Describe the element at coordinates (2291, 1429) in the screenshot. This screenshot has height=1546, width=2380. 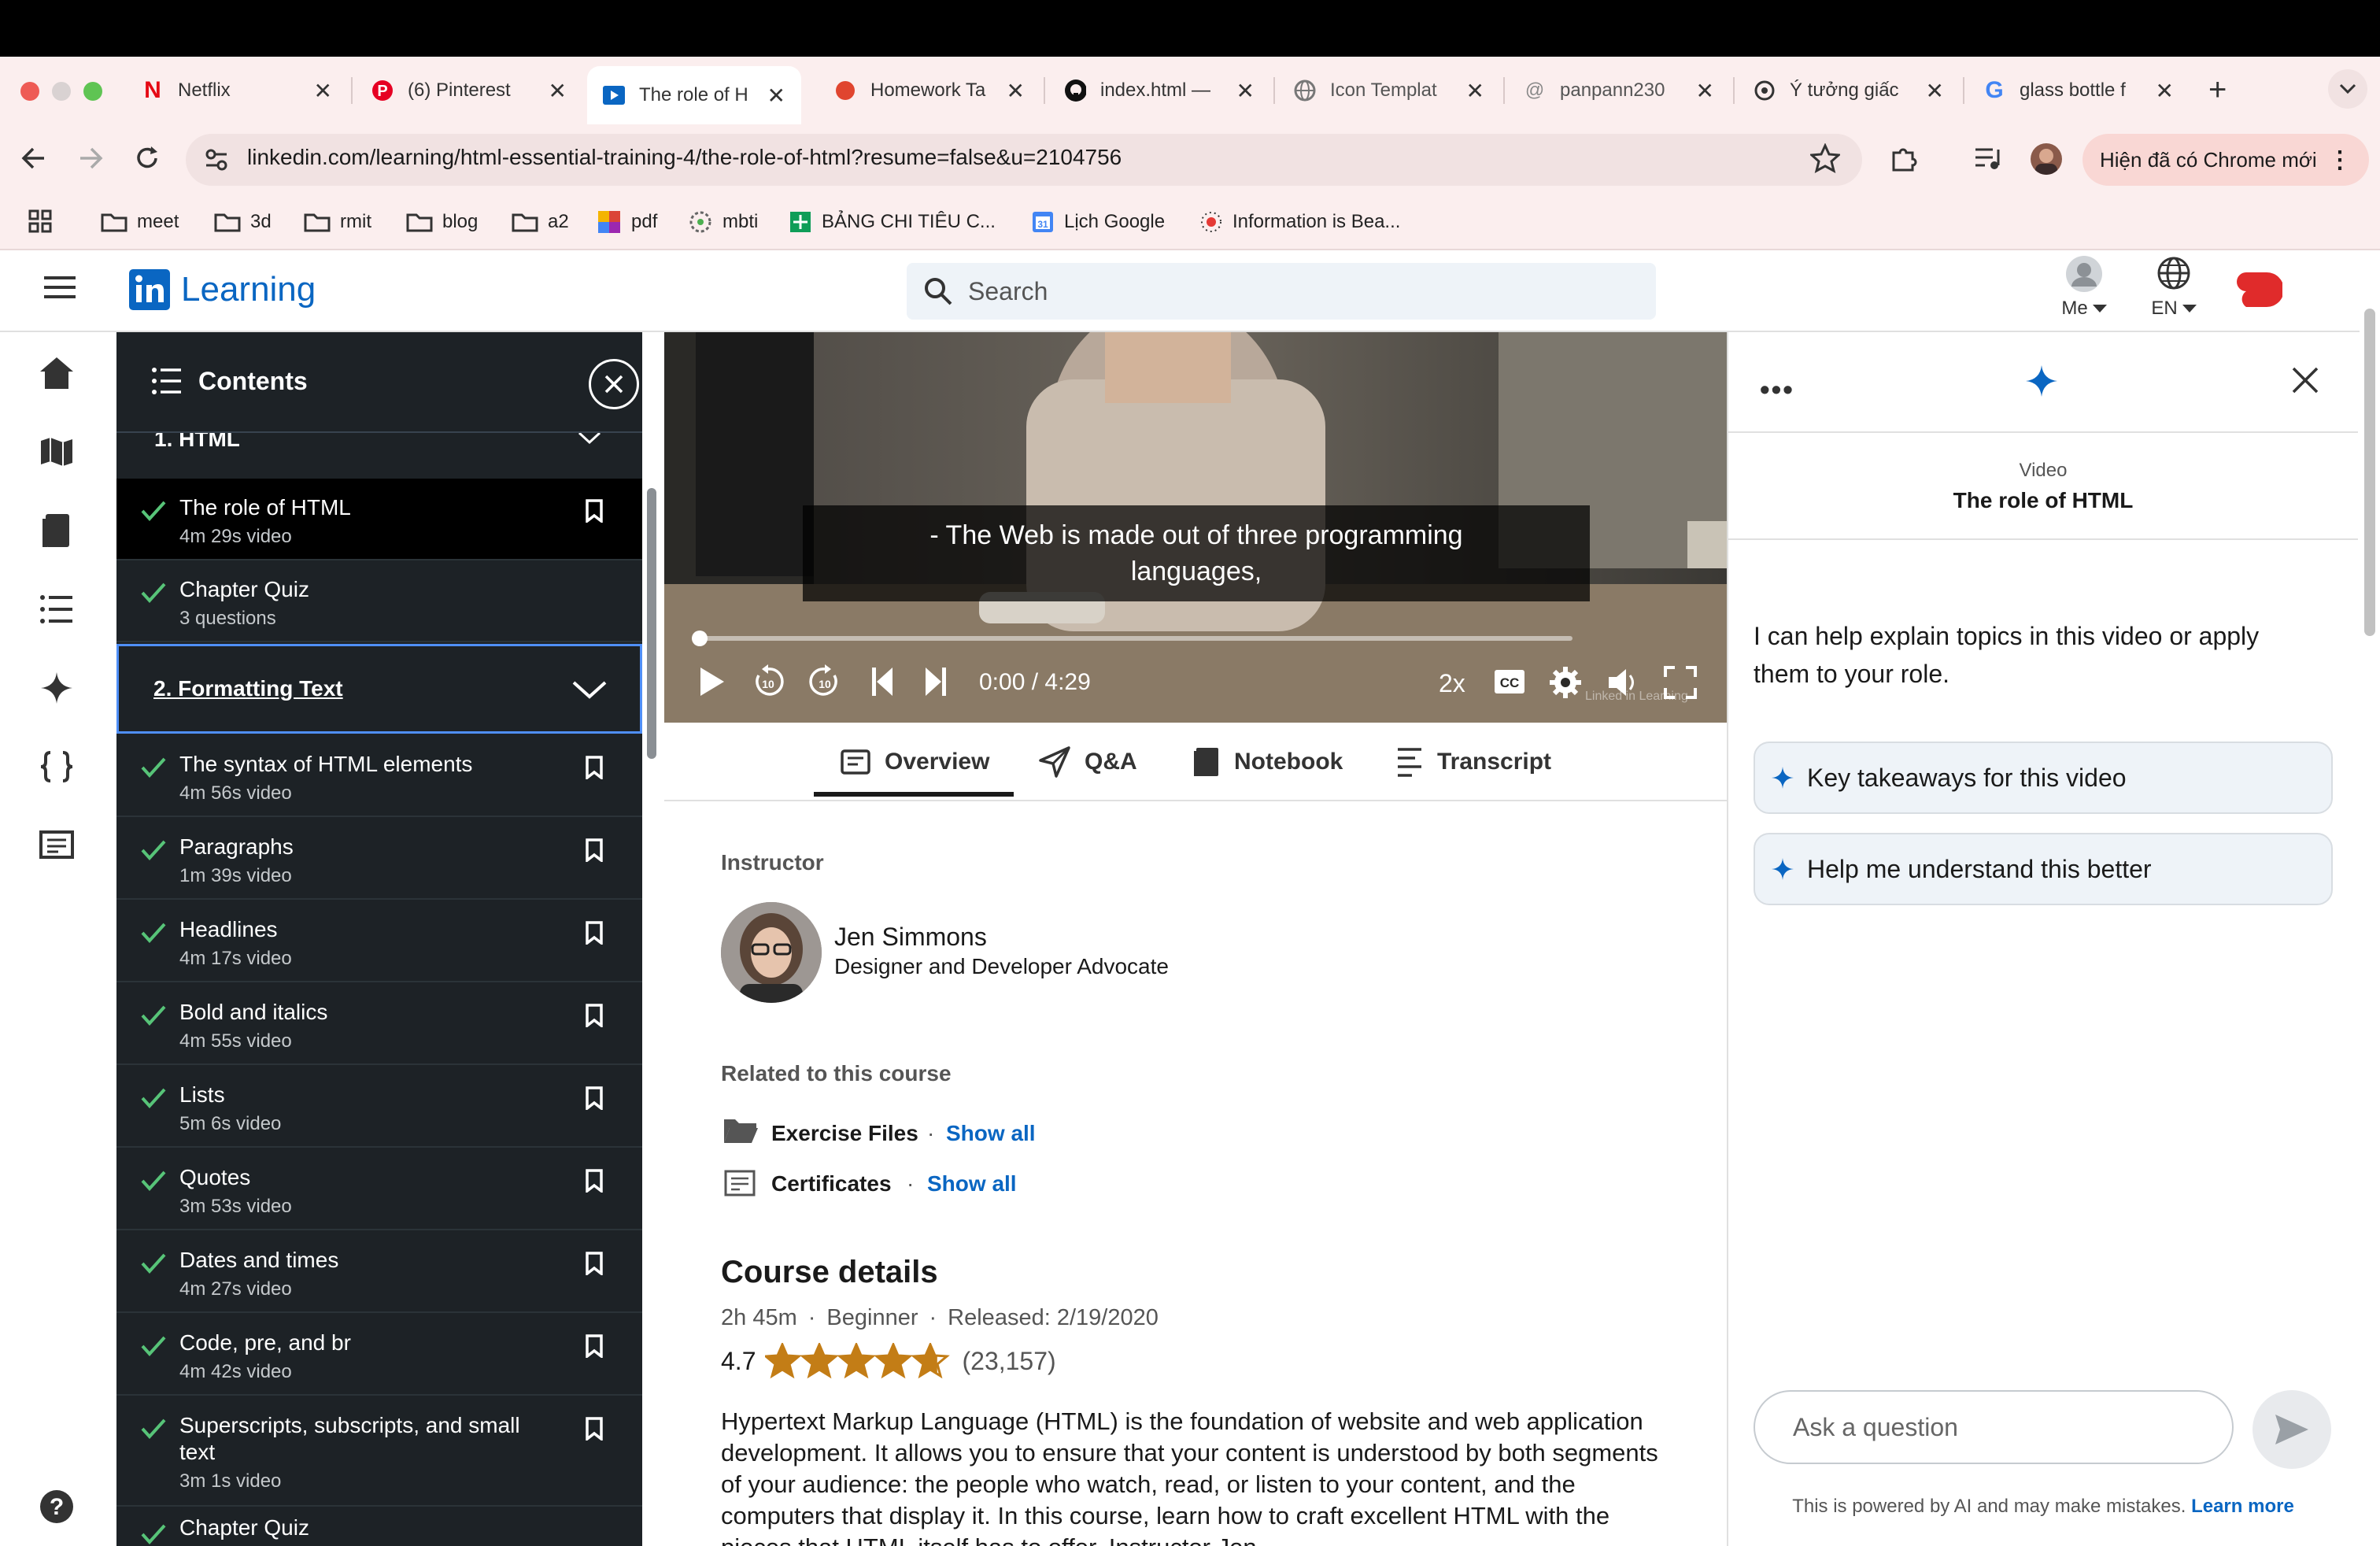
I see `send-button` at that location.